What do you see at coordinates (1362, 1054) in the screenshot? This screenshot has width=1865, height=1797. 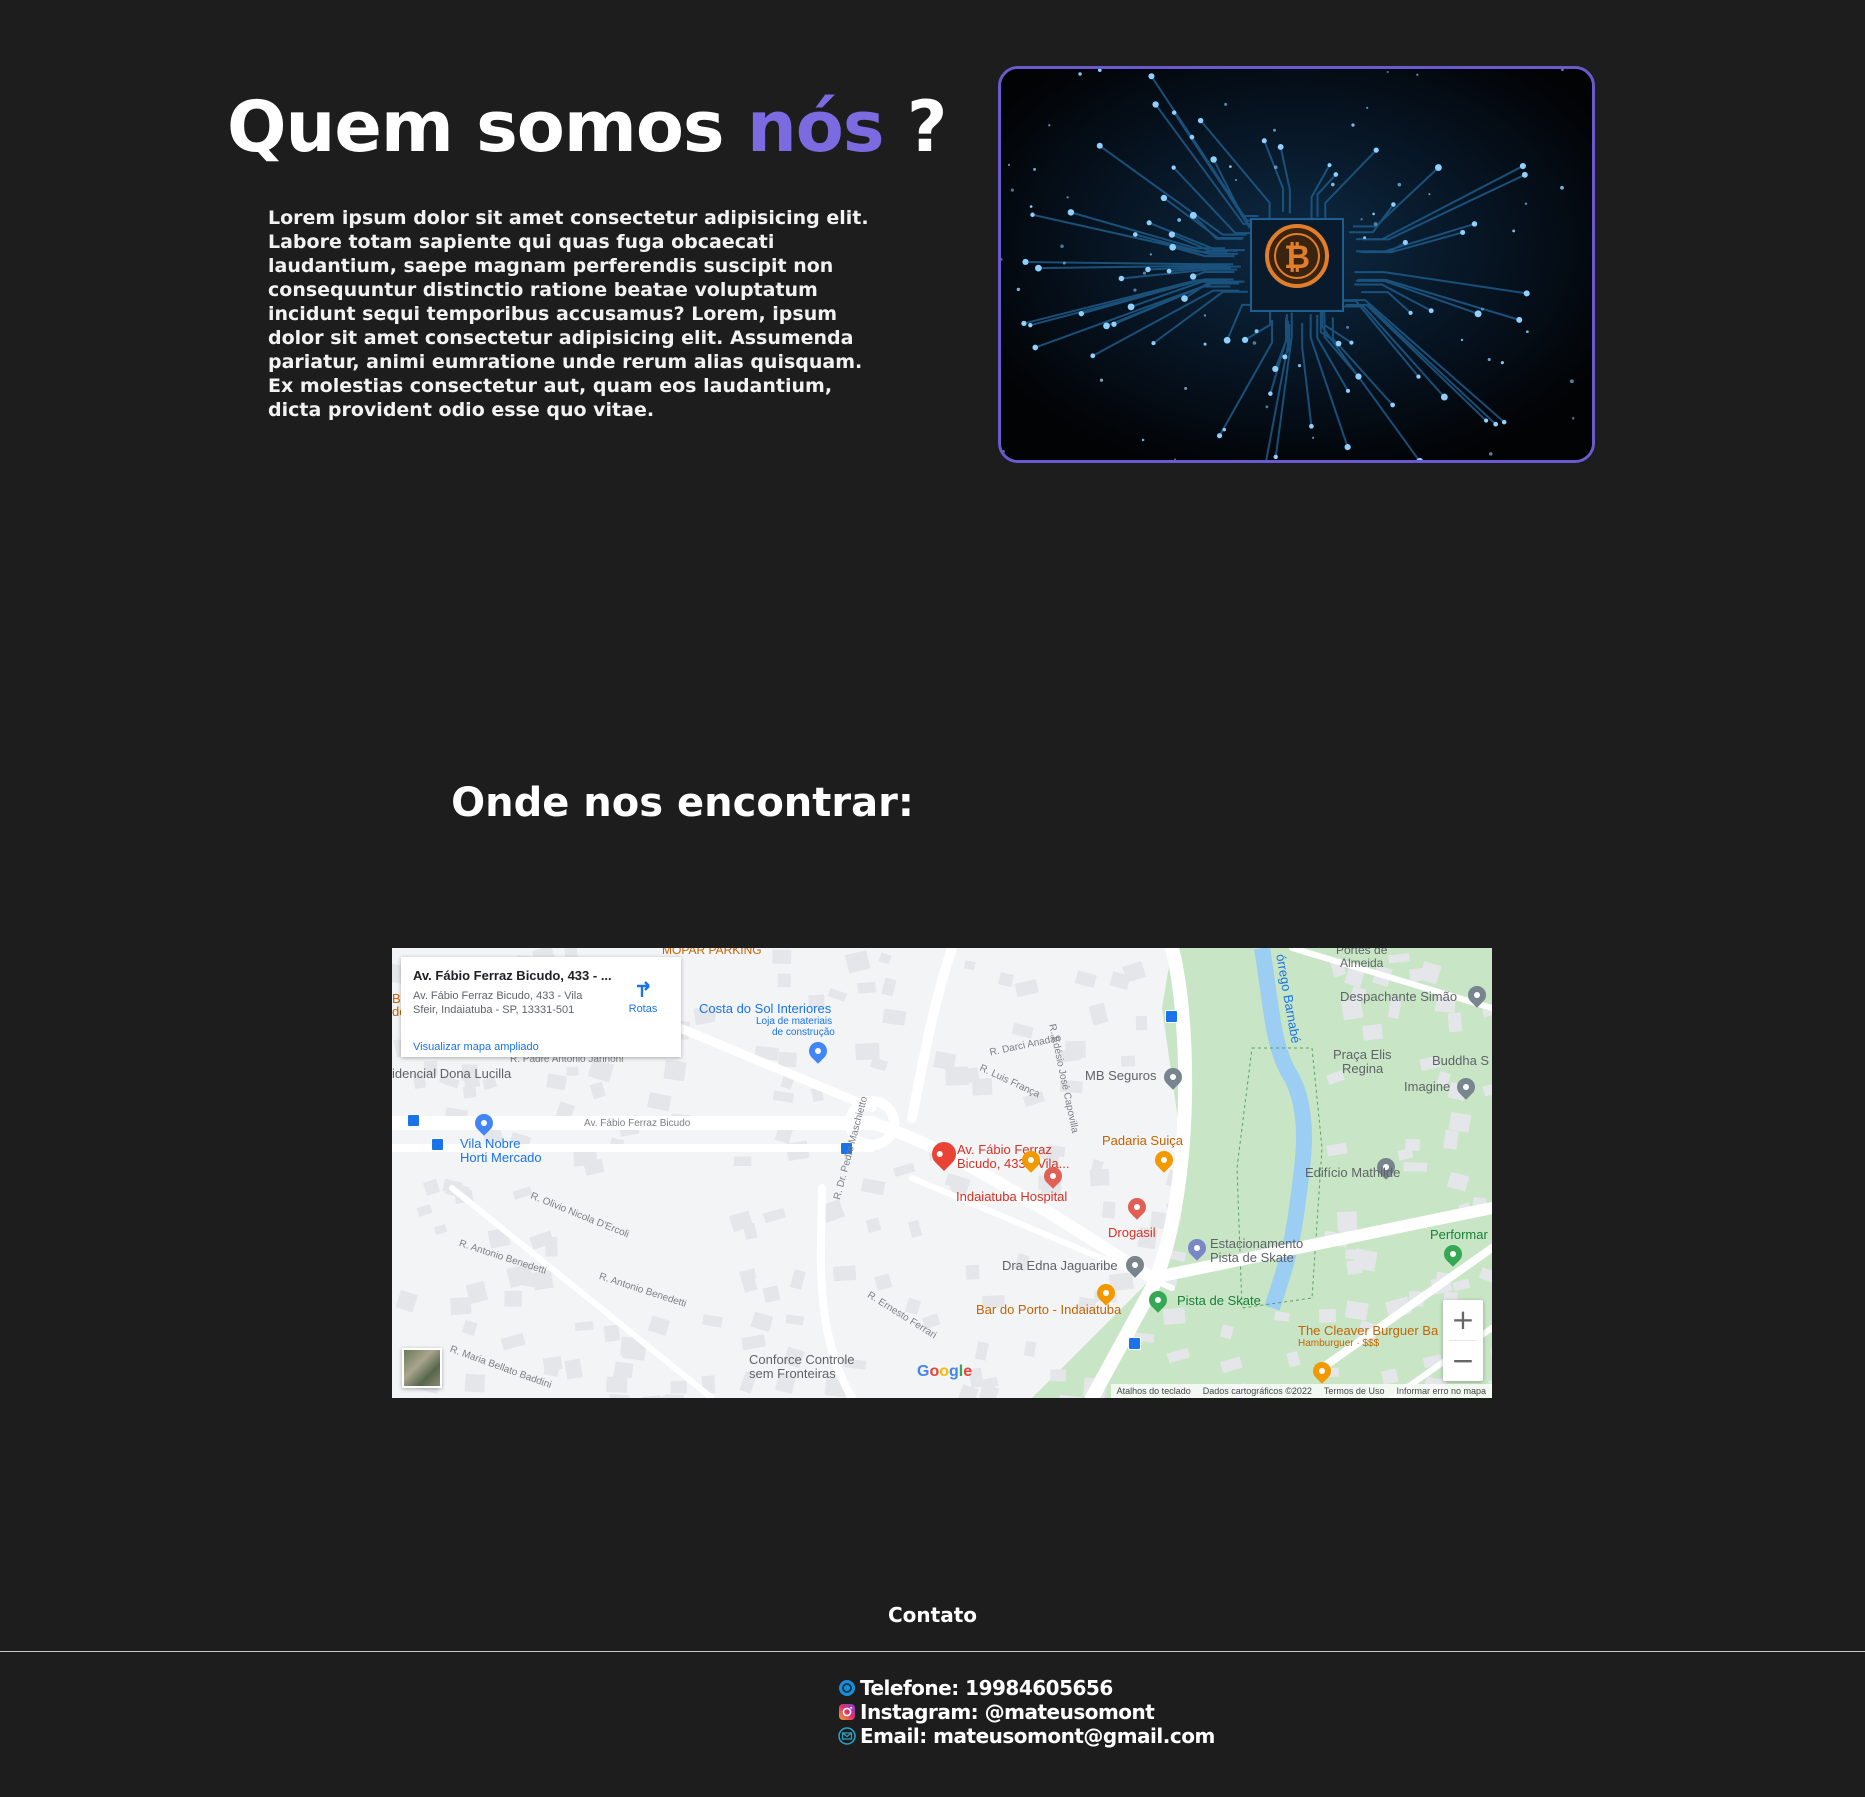 I see `map-label-praca1: Praça Elis` at bounding box center [1362, 1054].